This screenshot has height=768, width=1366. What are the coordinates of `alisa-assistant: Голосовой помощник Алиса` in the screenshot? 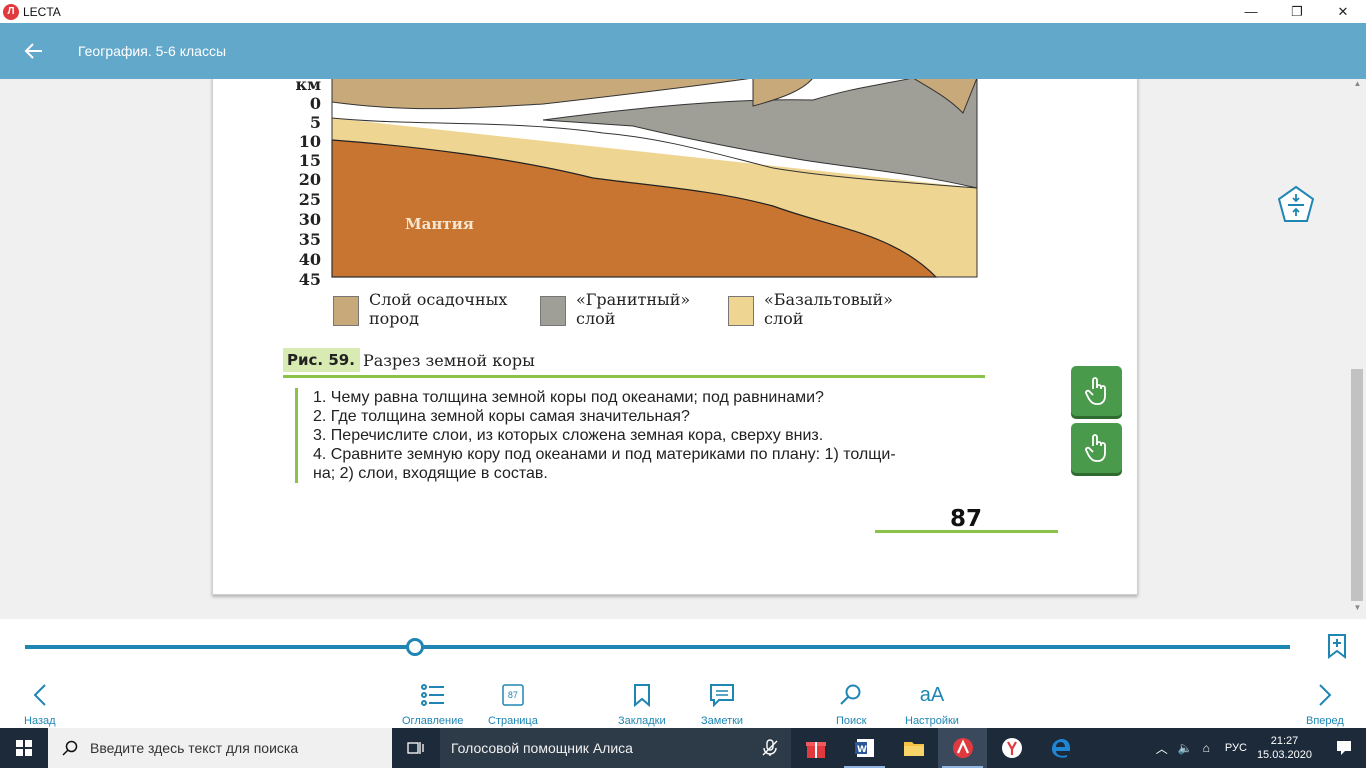 It's located at (615, 748).